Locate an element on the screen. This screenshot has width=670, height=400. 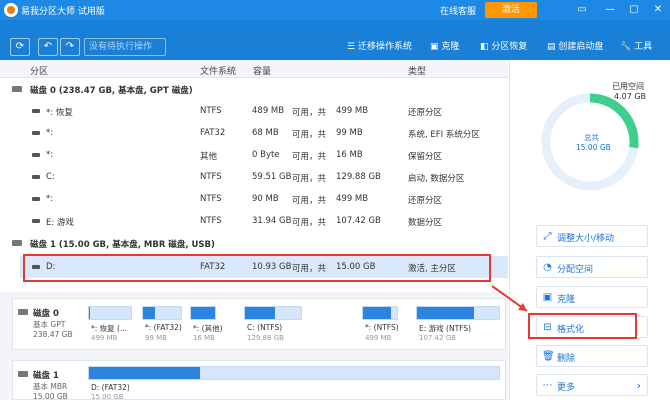
annotation-arrow is located at coordinates (509, 298).